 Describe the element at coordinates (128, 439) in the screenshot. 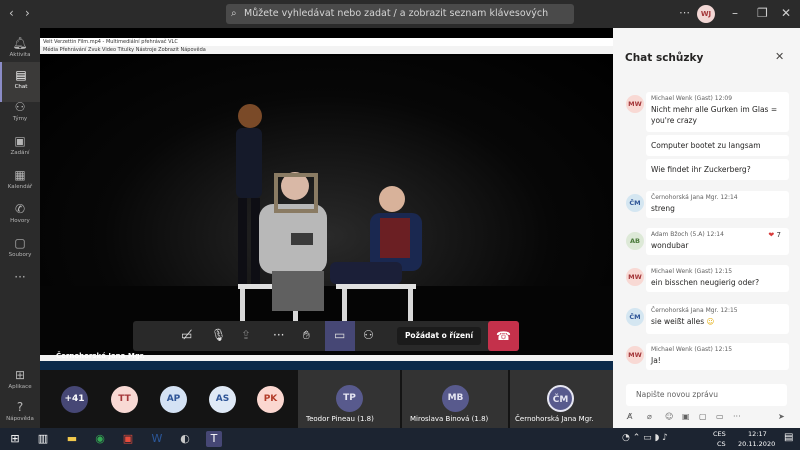

I see `app-icon: ▣` at that location.